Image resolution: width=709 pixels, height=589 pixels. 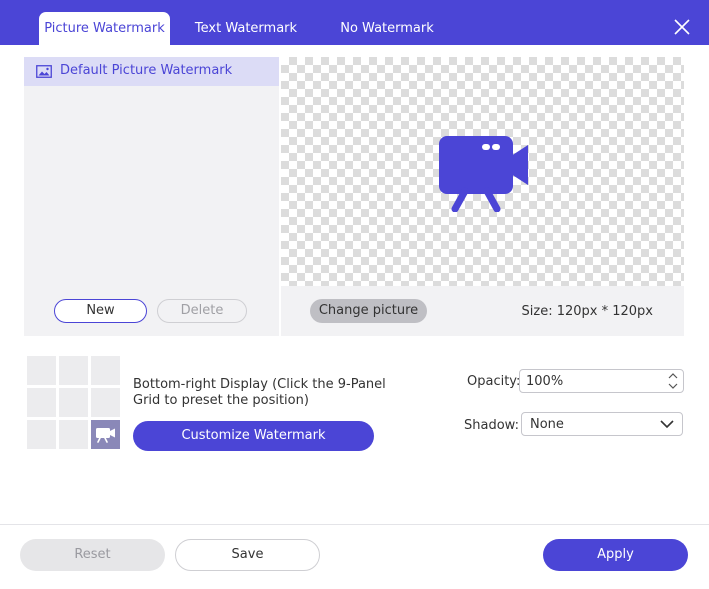 I want to click on footer-divider, so click(x=354, y=524).